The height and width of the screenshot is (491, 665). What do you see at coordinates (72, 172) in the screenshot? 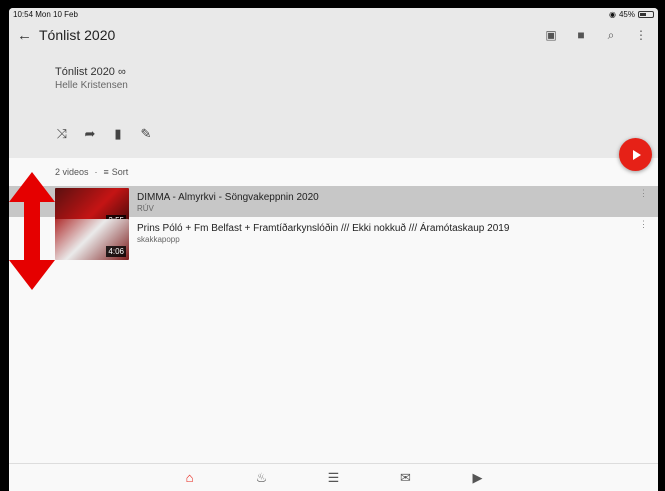
I see `video-count: 2 videos` at bounding box center [72, 172].